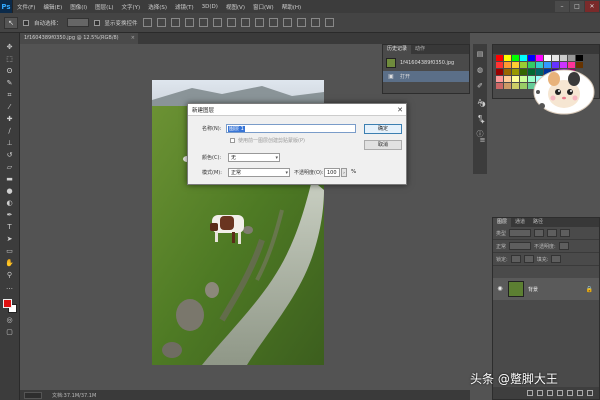 This screenshot has width=600, height=400. What do you see at coordinates (560, 393) in the screenshot?
I see `adjustment-layer-icon` at bounding box center [560, 393].